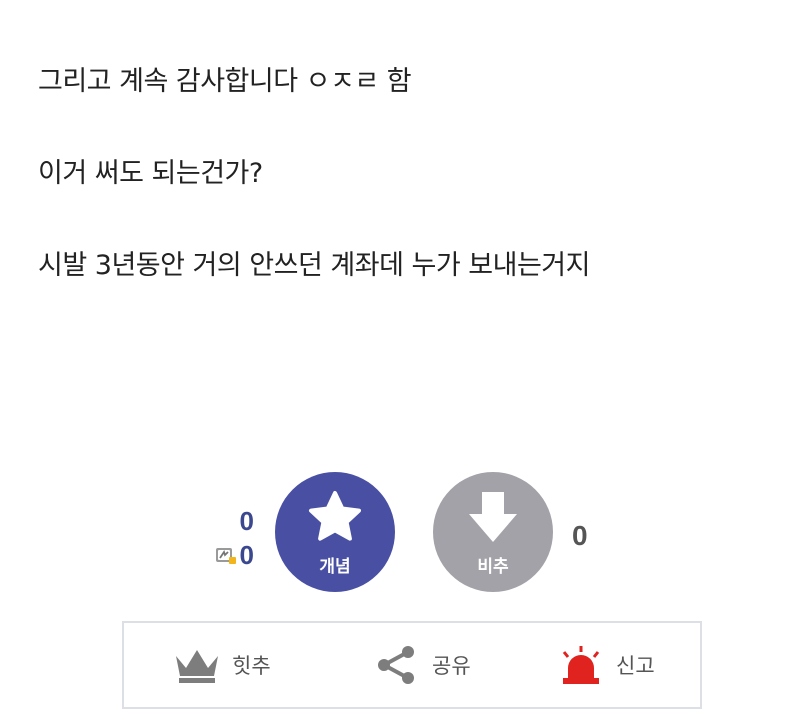  Describe the element at coordinates (251, 666) in the screenshot. I see `hit-recommend-label: 힛추` at that location.